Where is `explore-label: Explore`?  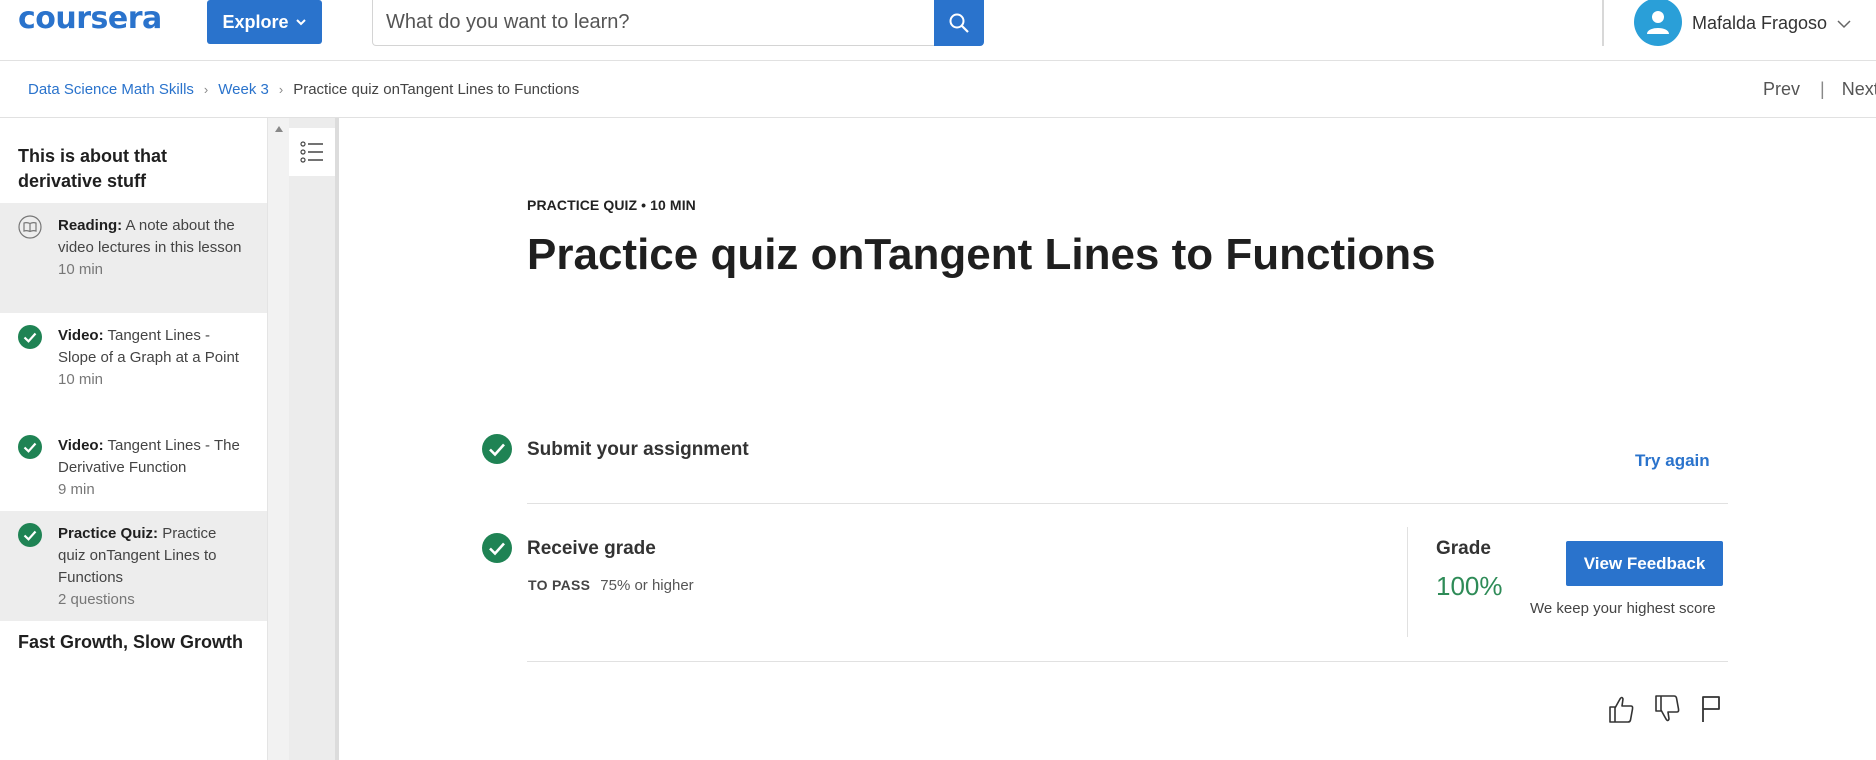
explore-label: Explore is located at coordinates (255, 21).